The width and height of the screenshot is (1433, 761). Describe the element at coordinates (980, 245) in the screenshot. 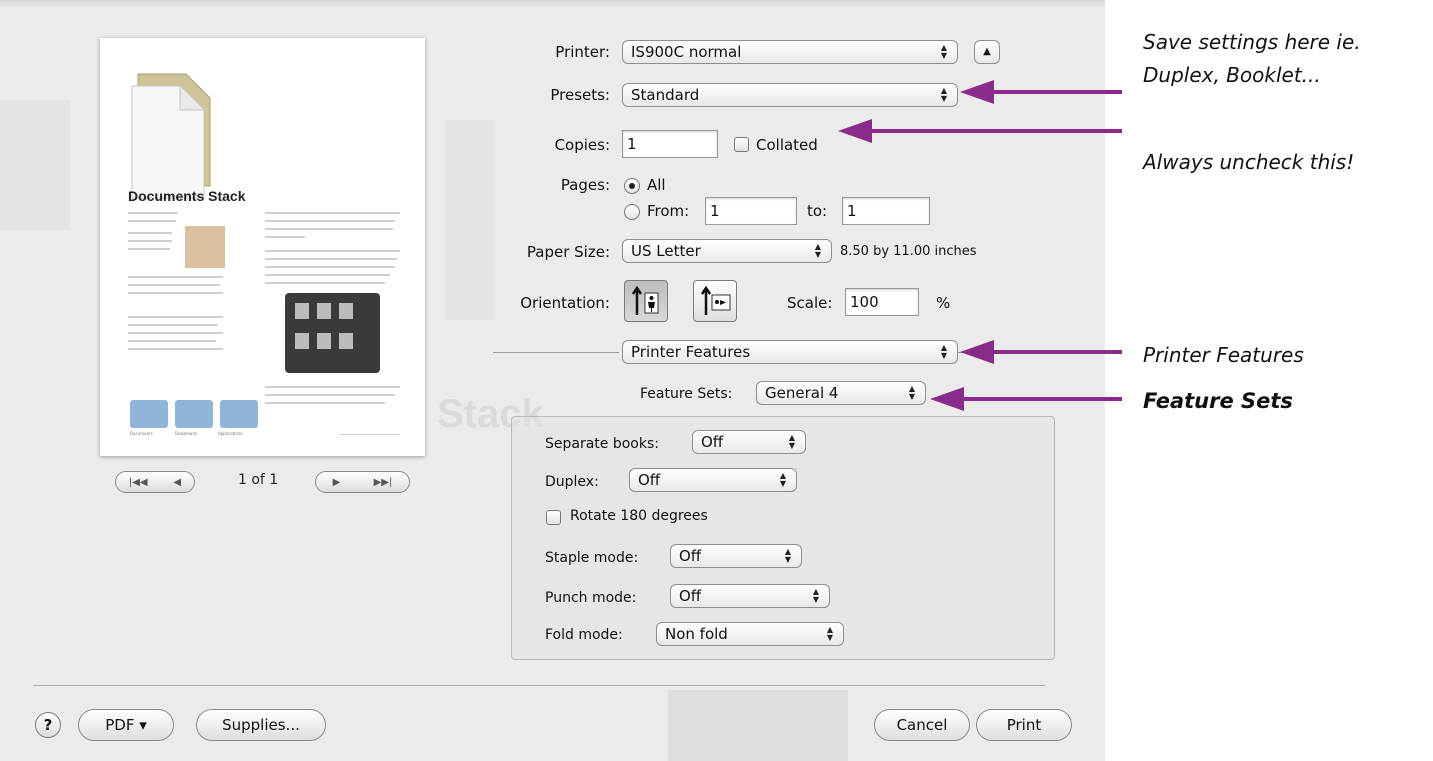

I see `annotation-arrows` at that location.